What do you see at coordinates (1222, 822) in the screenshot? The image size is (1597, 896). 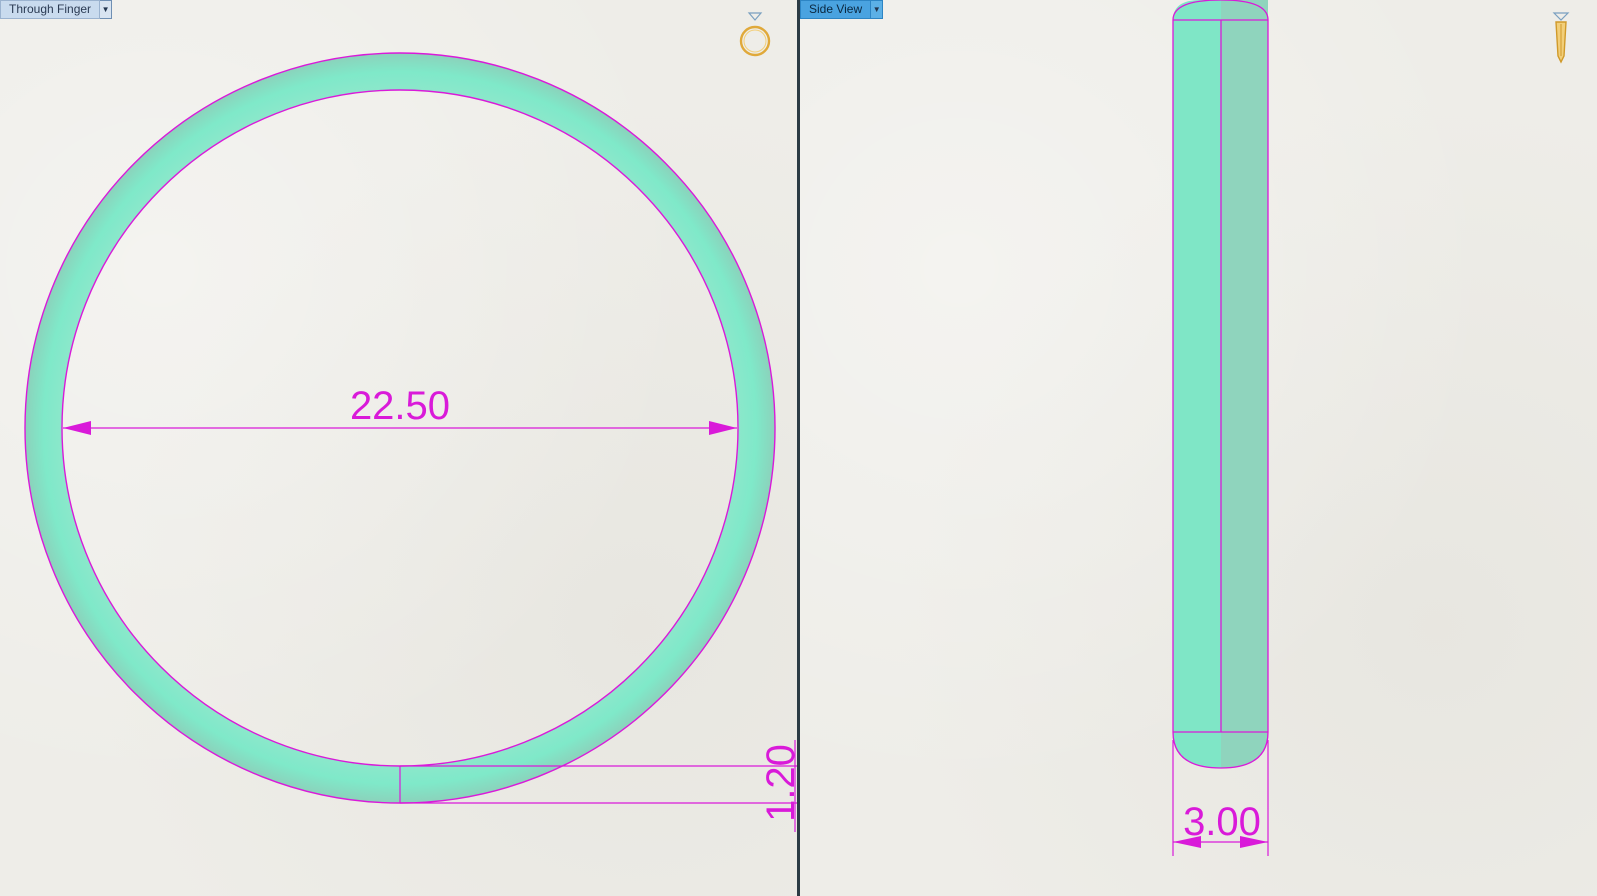 I see `width-value: 3.00` at bounding box center [1222, 822].